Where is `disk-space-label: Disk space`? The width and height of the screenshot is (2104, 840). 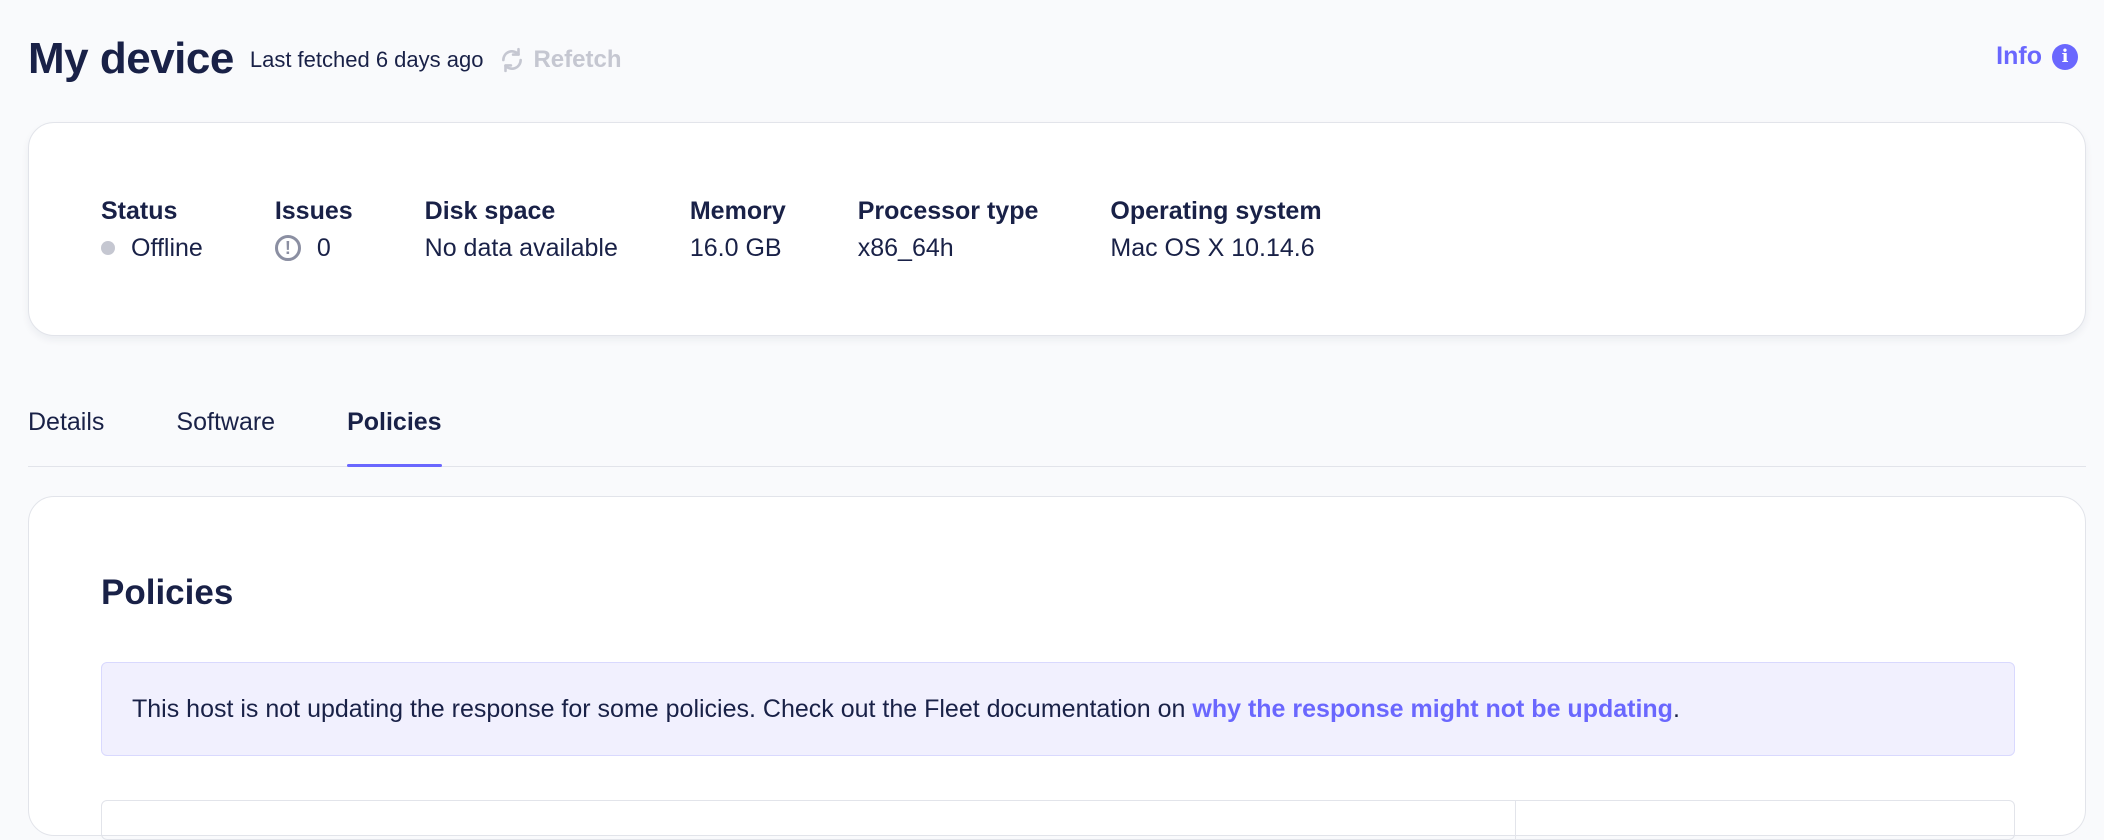 disk-space-label: Disk space is located at coordinates (490, 211).